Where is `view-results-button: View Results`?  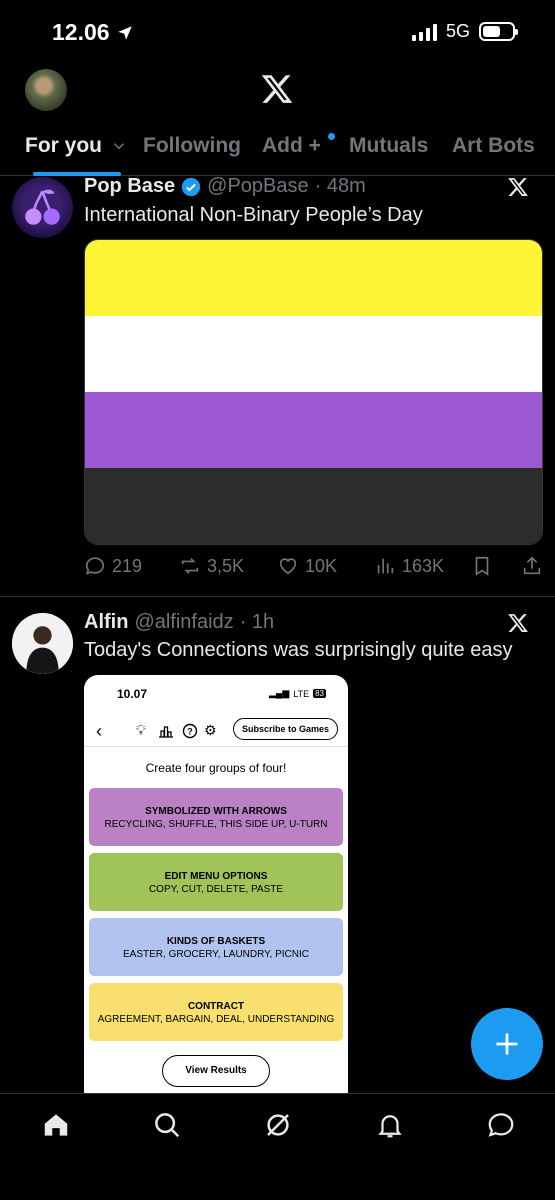 view-results-button: View Results is located at coordinates (216, 1071).